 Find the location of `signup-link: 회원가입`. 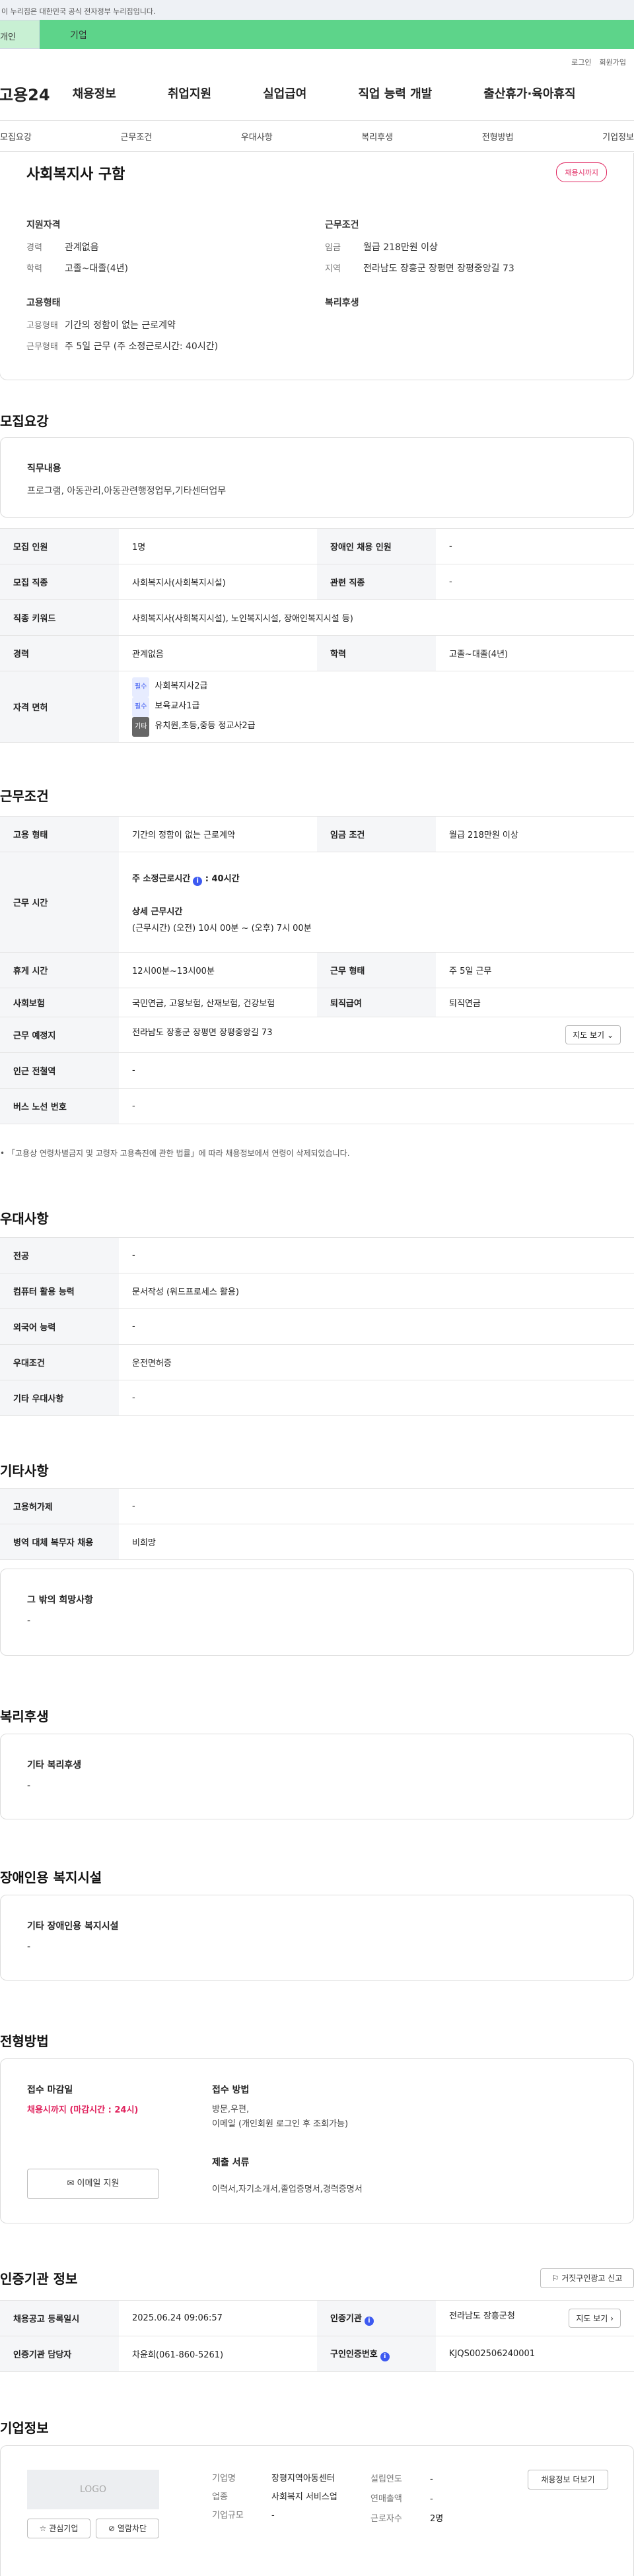

signup-link: 회원가입 is located at coordinates (613, 62).